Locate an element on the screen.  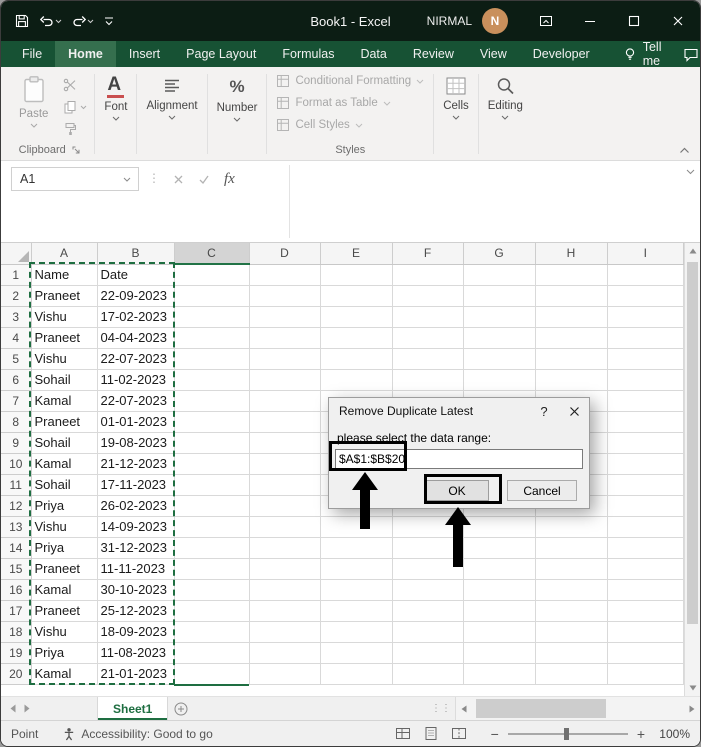
column-header-G: G is located at coordinates (499, 254).